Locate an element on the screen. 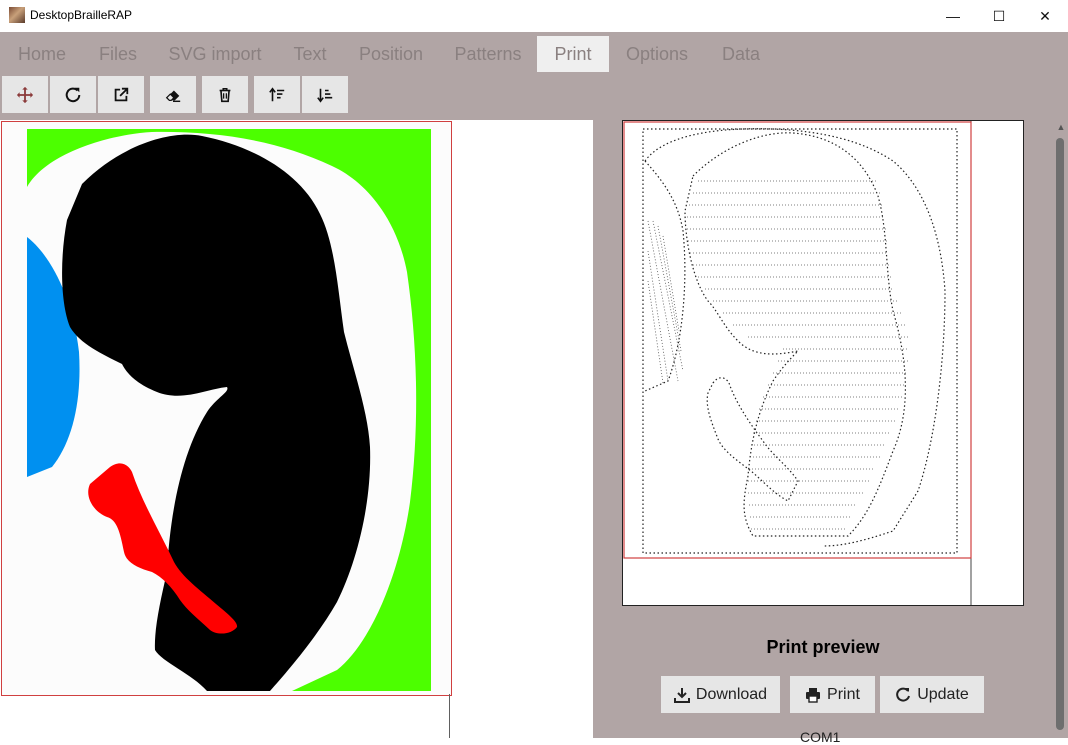 This screenshot has width=1068, height=745. rotate-button is located at coordinates (73, 94).